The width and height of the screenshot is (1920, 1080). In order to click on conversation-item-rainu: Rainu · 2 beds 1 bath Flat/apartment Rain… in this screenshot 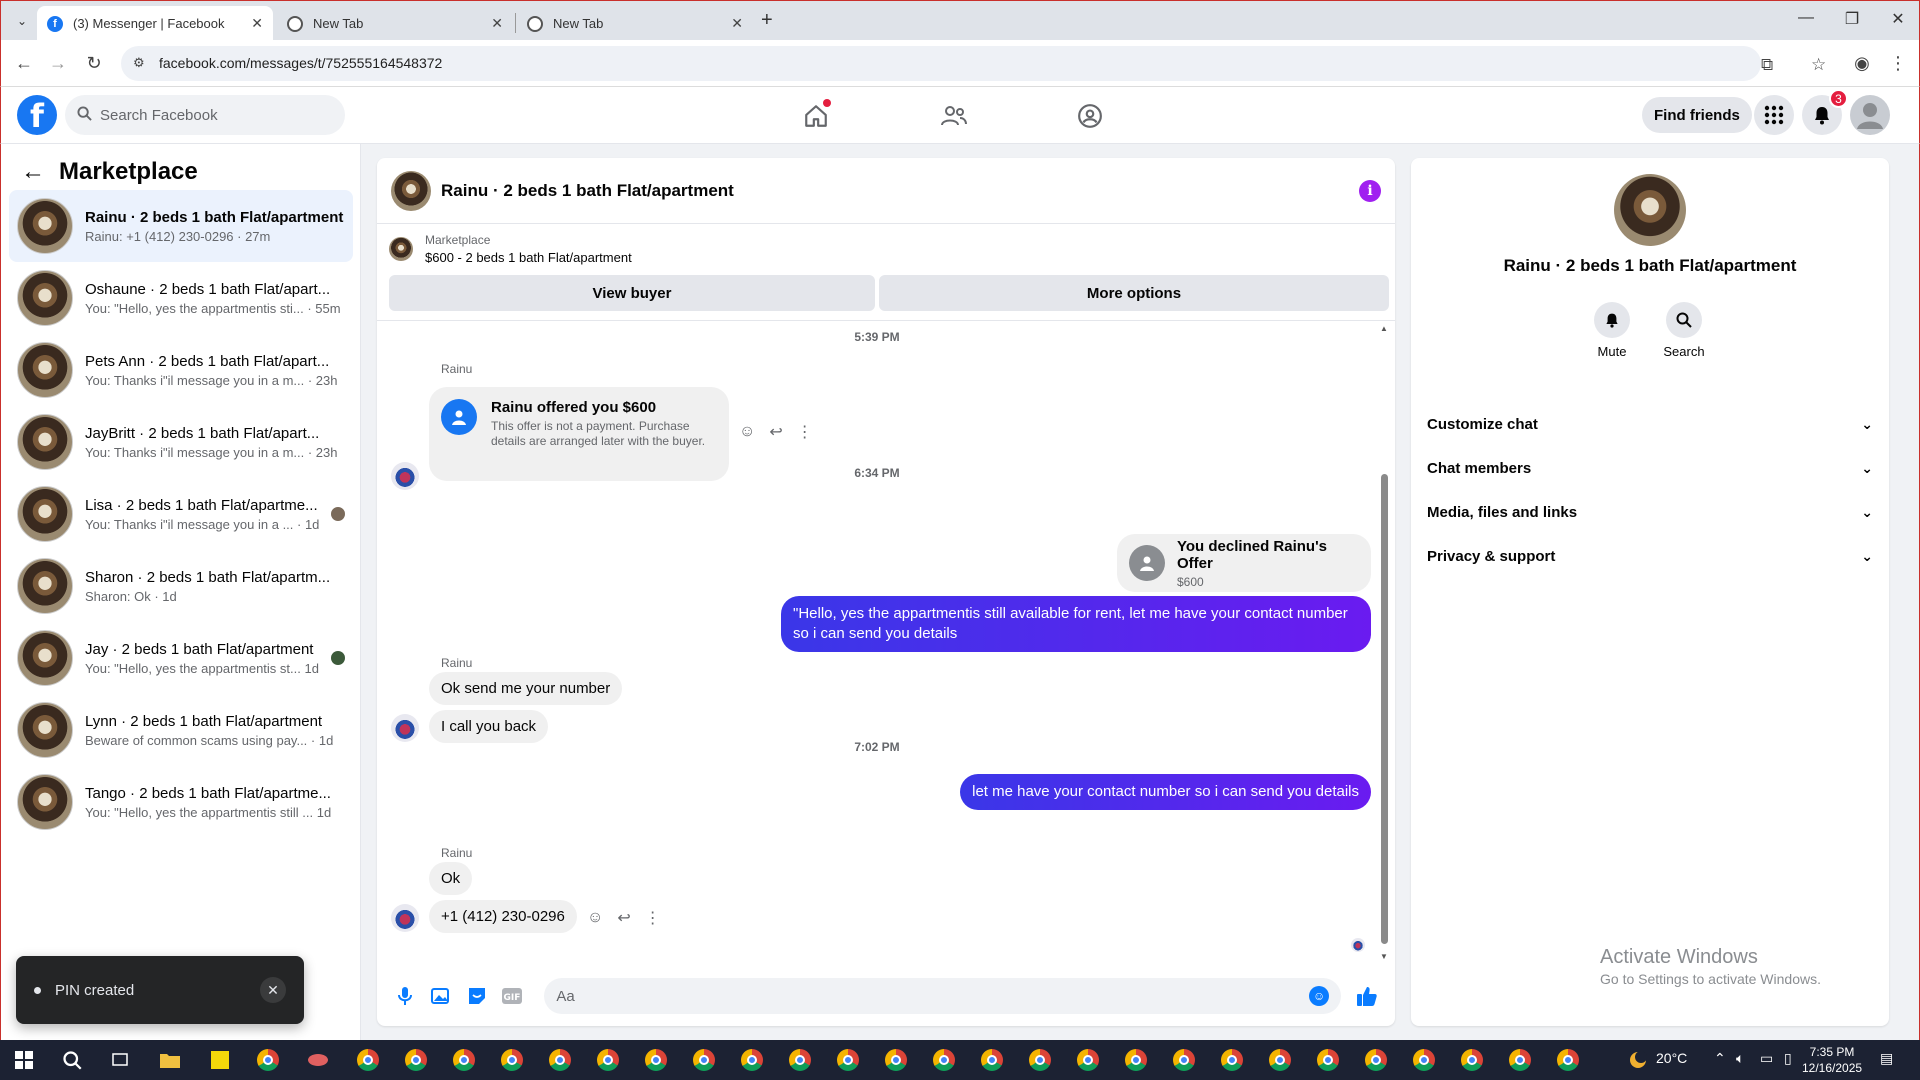, I will do `click(181, 226)`.